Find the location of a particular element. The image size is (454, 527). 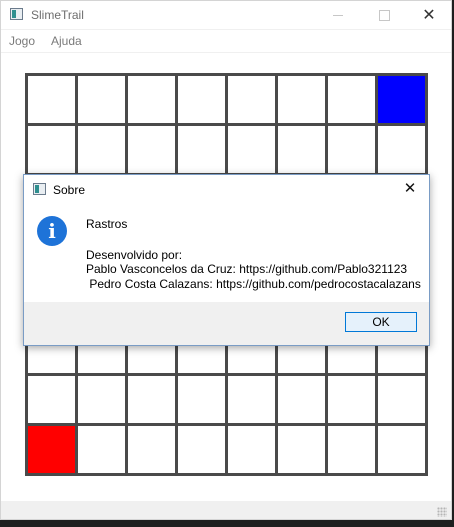

minimize-icon is located at coordinates (338, 15).